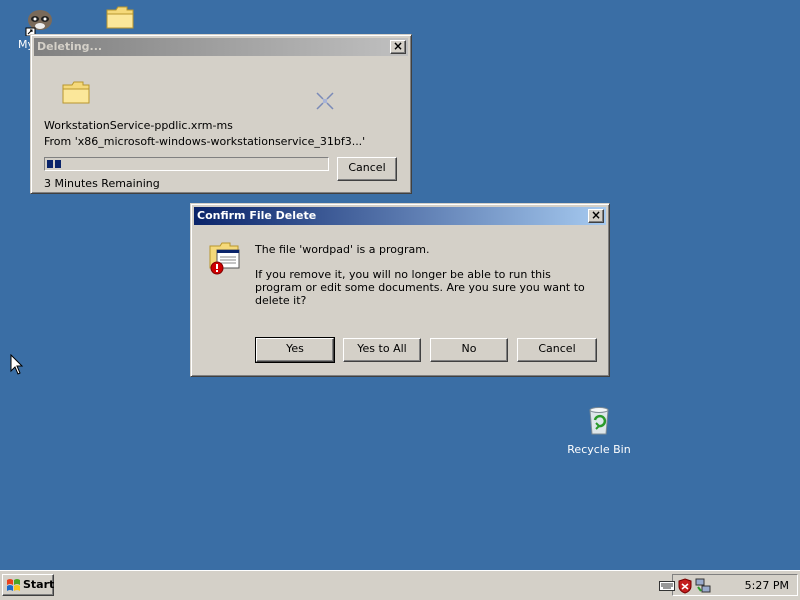 This screenshot has width=800, height=600. I want to click on time-remaining: 3 Minutes Remaining, so click(102, 183).